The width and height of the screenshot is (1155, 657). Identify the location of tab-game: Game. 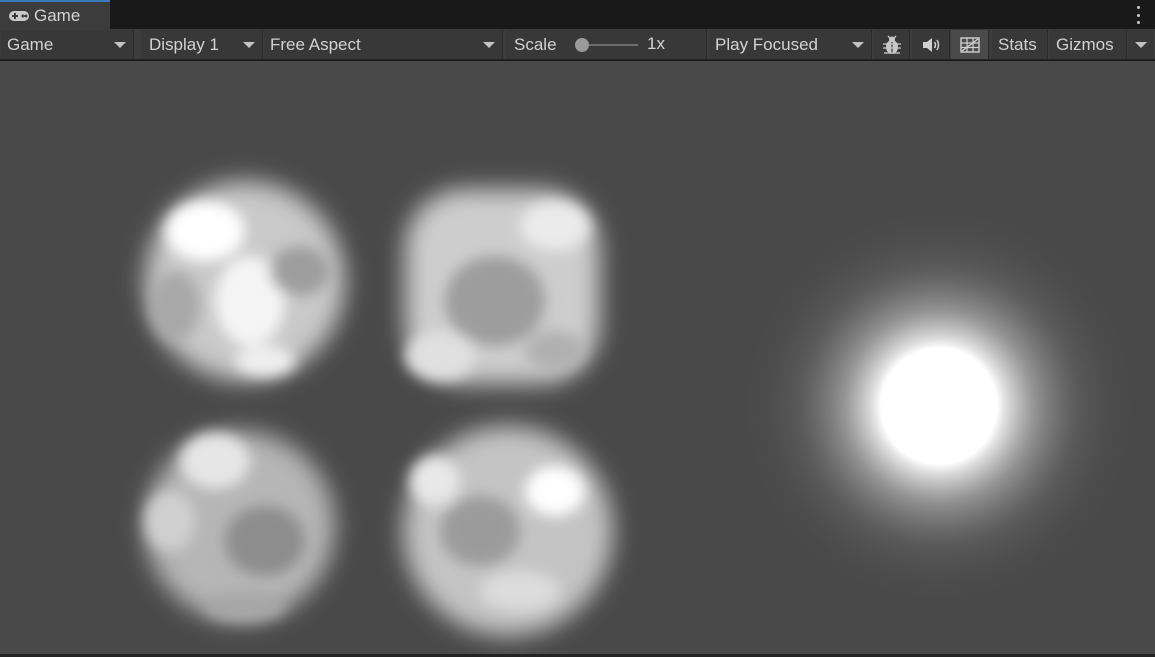
(55, 14).